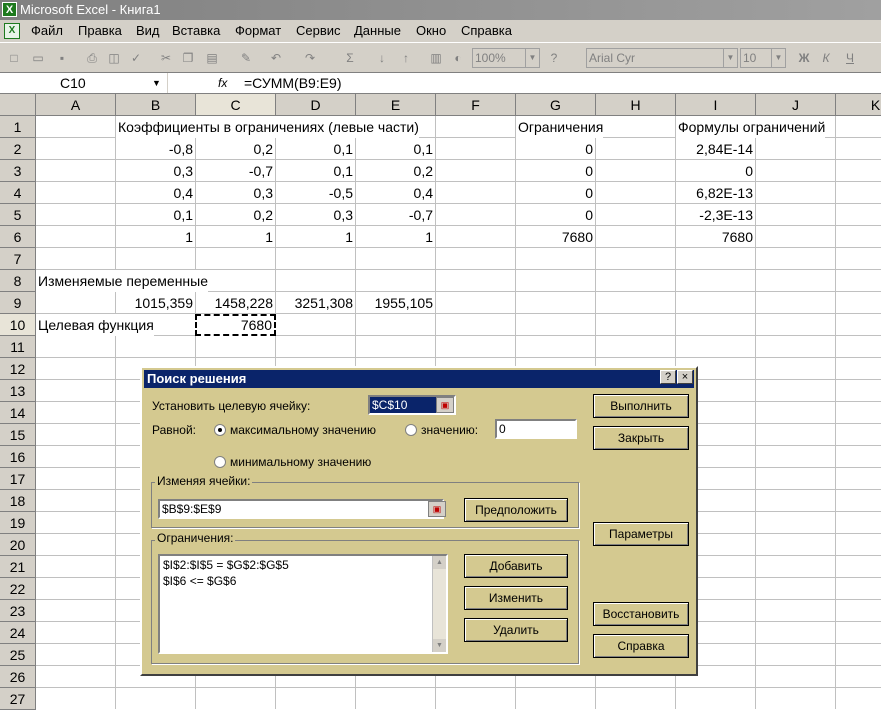 This screenshot has width=881, height=710. What do you see at coordinates (395, 193) in the screenshot?
I see `cell-e4: 0,4` at bounding box center [395, 193].